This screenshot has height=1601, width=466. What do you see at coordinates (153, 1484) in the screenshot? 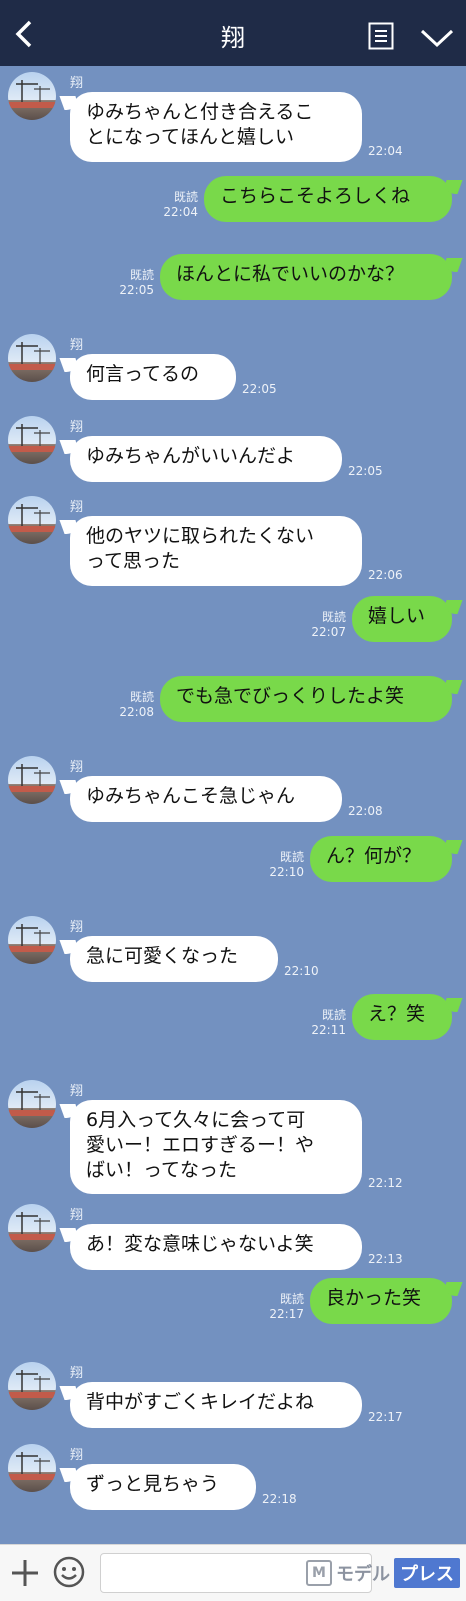
I see `message-text-line: ずっと見ちゃう` at bounding box center [153, 1484].